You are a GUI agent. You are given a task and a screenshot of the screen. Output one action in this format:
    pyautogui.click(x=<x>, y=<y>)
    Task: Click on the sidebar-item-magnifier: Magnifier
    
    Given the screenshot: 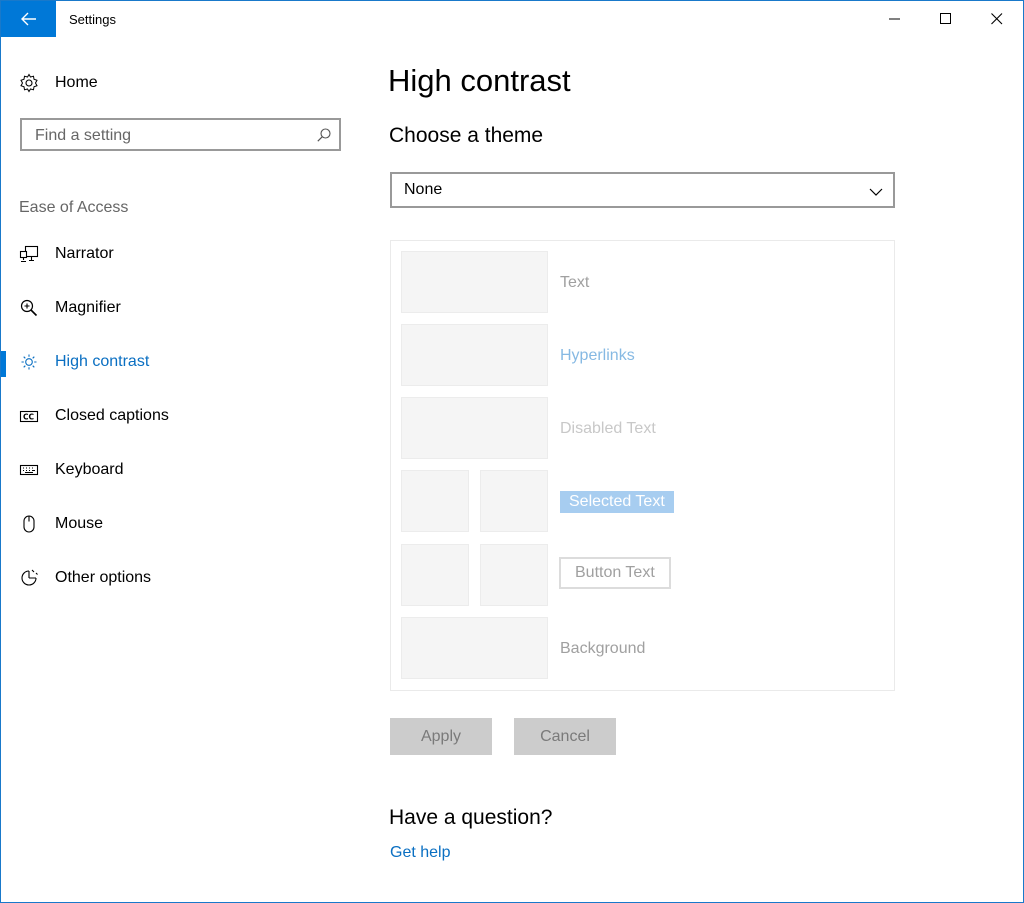 What is the action you would take?
    pyautogui.click(x=181, y=308)
    